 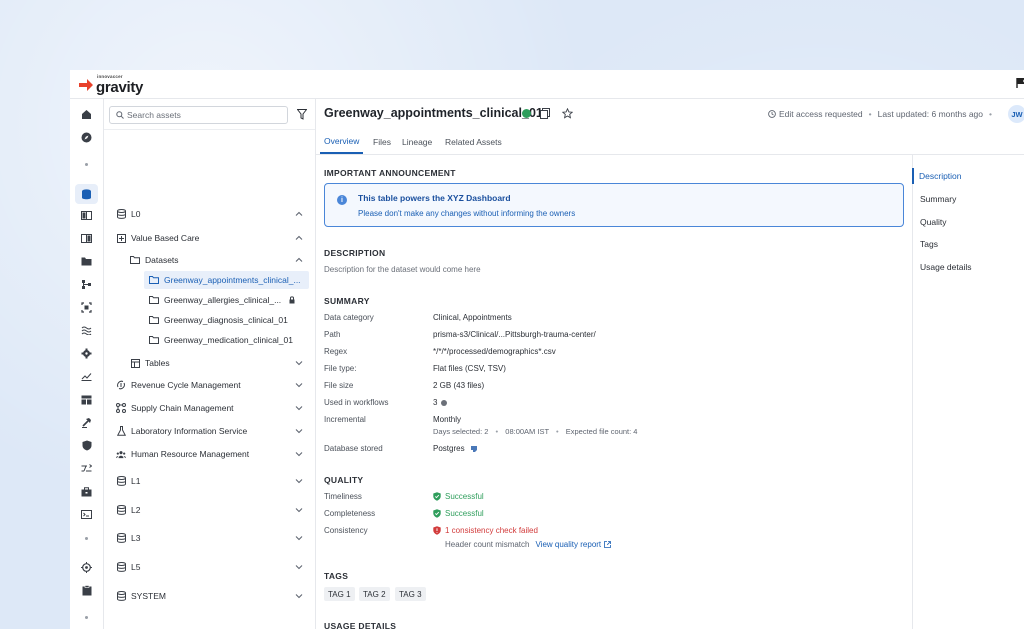 What do you see at coordinates (473, 141) in the screenshot?
I see `tab-related-assets: Related Assets` at bounding box center [473, 141].